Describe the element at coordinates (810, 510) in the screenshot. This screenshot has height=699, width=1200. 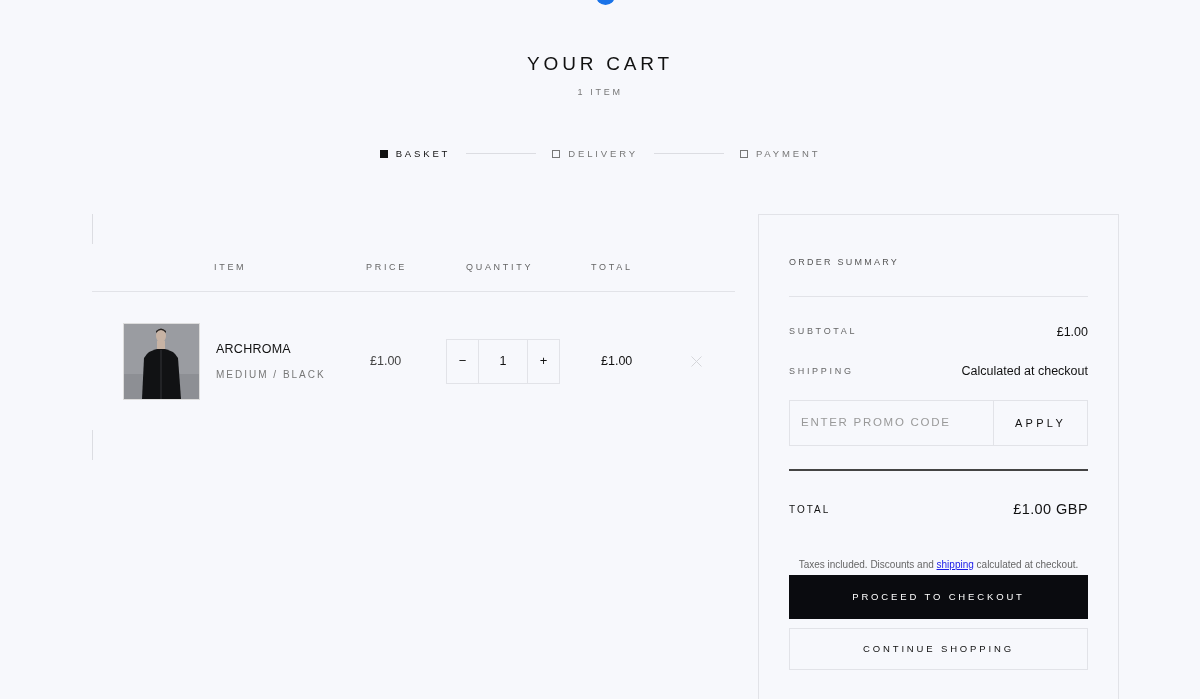
I see `total-label: TOTAL` at that location.